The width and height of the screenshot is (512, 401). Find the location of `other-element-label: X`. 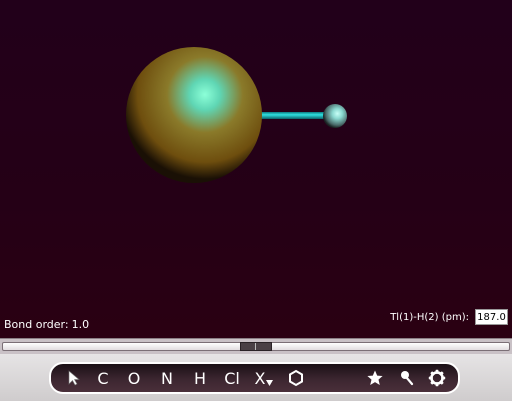

other-element-label: X is located at coordinates (260, 378).